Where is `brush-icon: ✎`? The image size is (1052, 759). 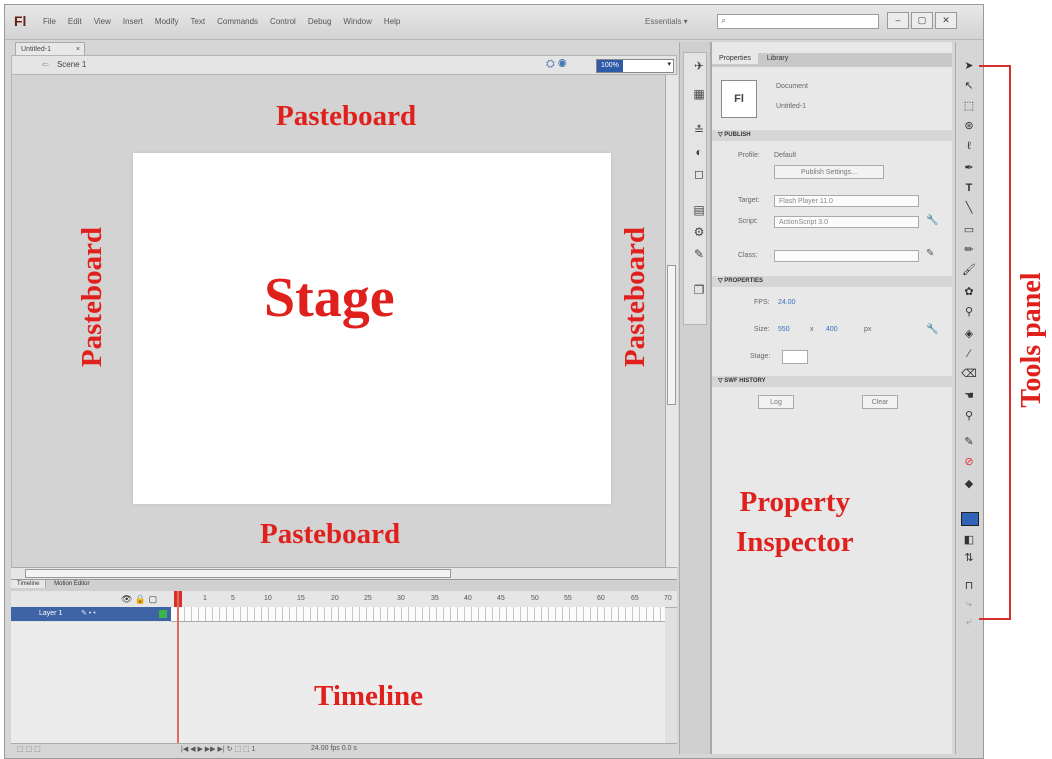 brush-icon: ✎ is located at coordinates (699, 254).